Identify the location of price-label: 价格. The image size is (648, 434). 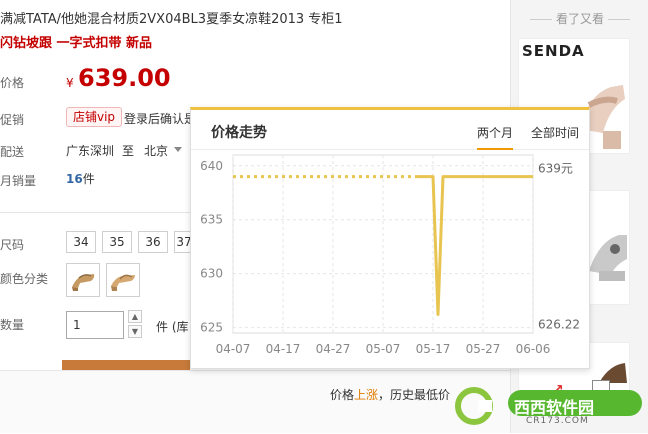
(12, 83).